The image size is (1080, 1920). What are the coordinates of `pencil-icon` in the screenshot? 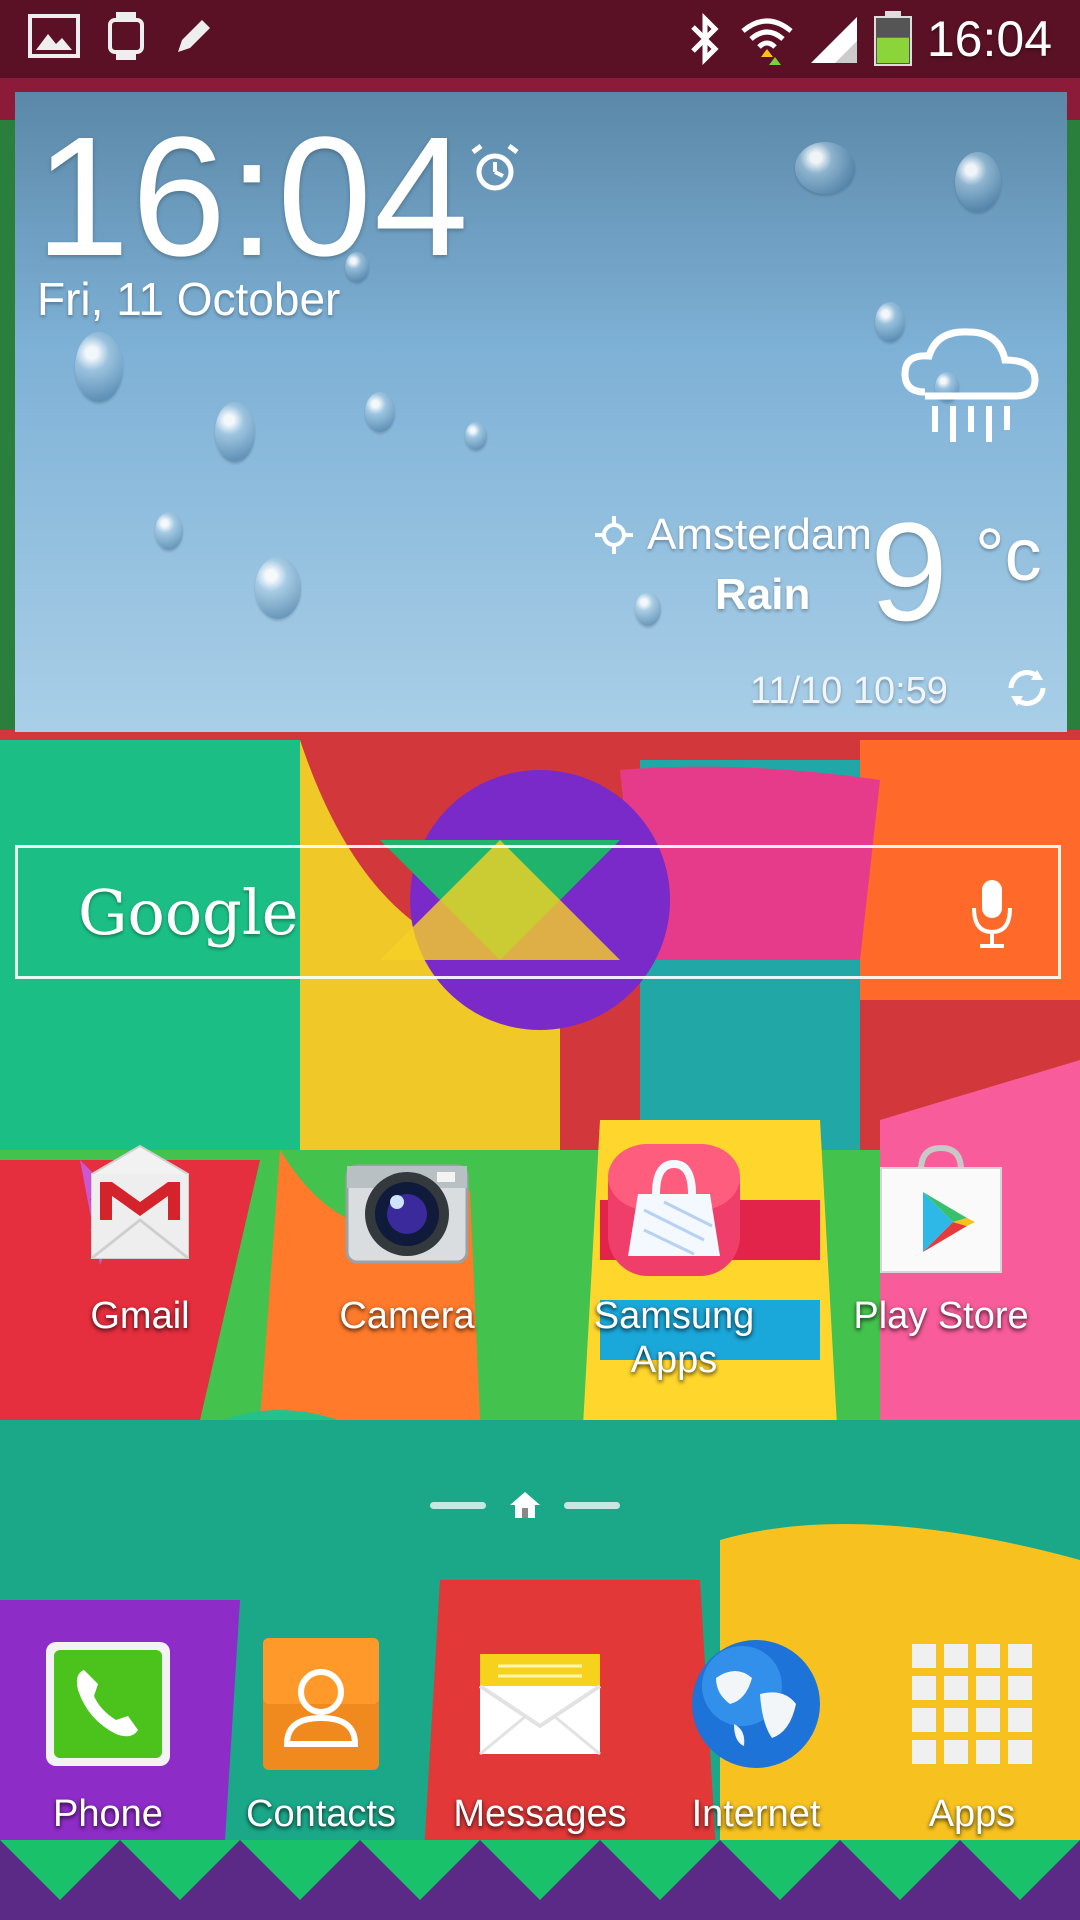 It's located at (194, 36).